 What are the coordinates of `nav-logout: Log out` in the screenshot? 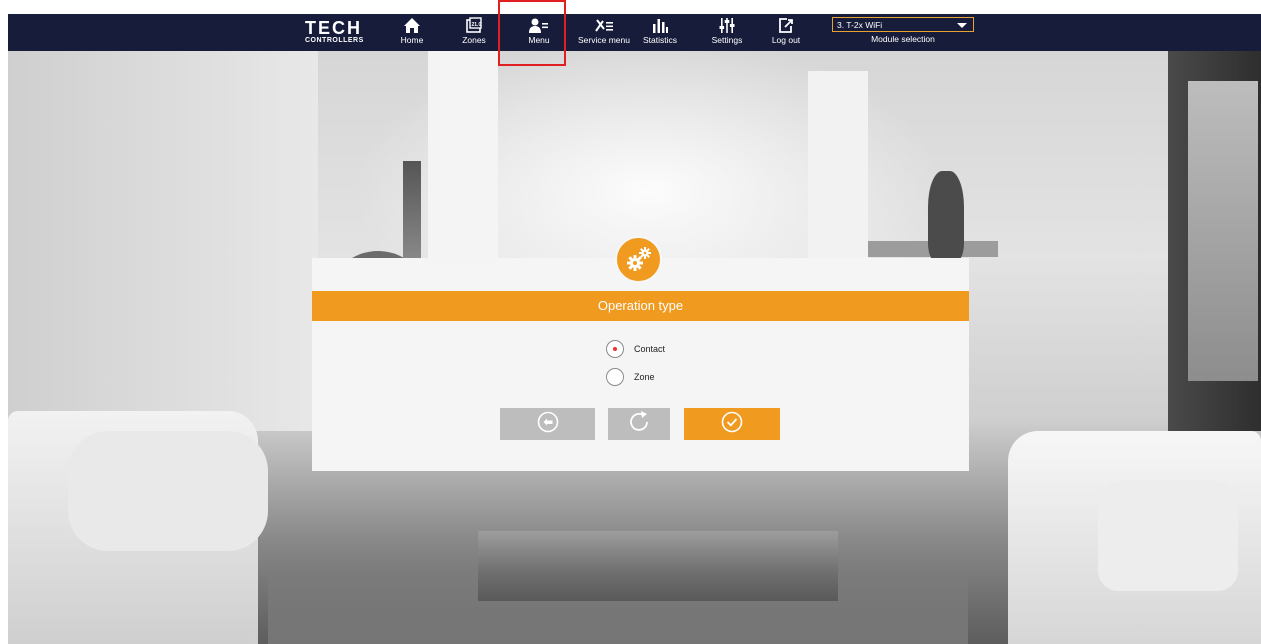 It's located at (786, 33).